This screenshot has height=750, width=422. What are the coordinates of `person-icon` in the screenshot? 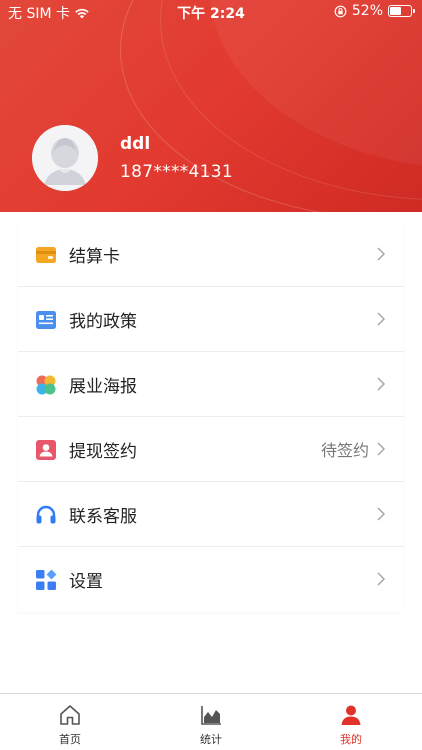 It's located at (351, 715).